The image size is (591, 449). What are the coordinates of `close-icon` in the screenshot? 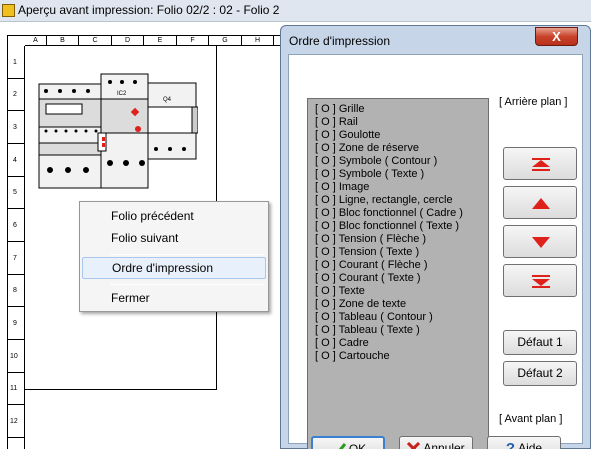 It's located at (414, 445).